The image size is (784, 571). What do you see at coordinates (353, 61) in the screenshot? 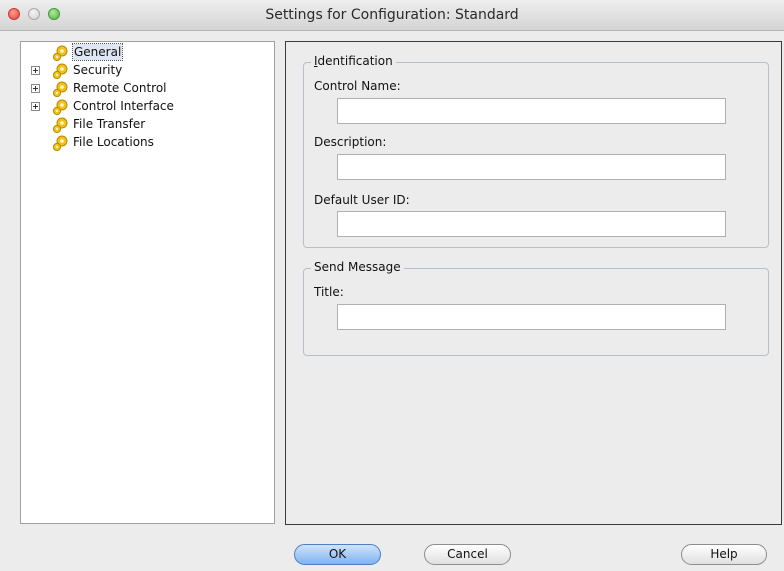
I see `identification-legend: Identification` at bounding box center [353, 61].